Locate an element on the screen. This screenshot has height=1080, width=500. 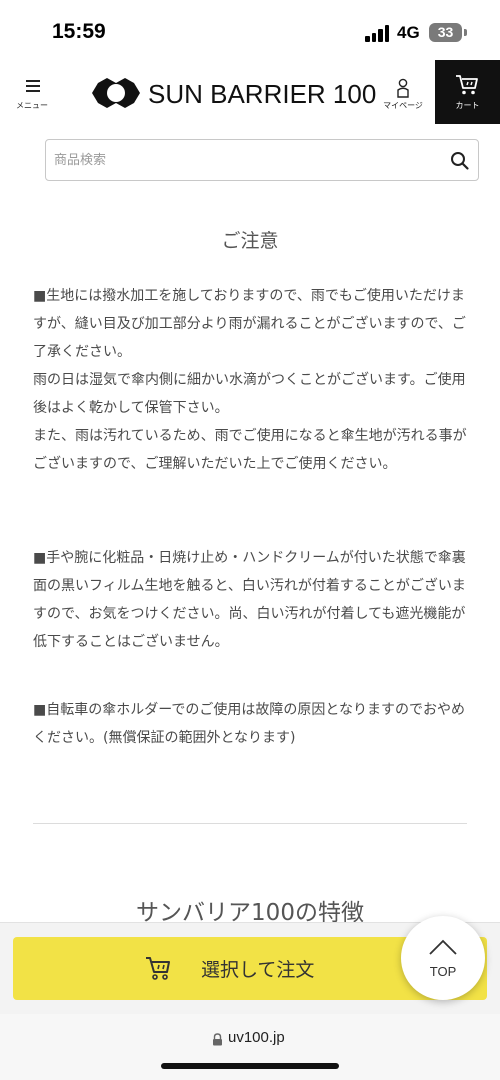
mypage-label: マイページ is located at coordinates (403, 105).